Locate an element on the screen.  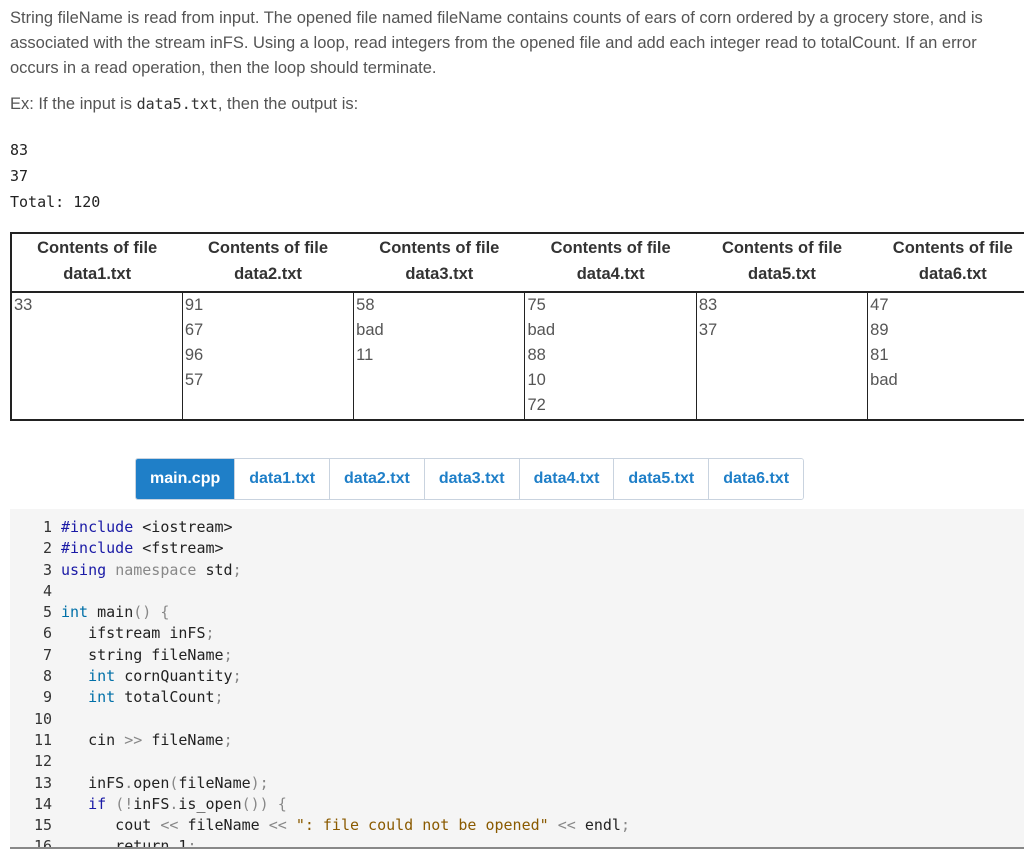
file-value: 57 is located at coordinates (268, 380).